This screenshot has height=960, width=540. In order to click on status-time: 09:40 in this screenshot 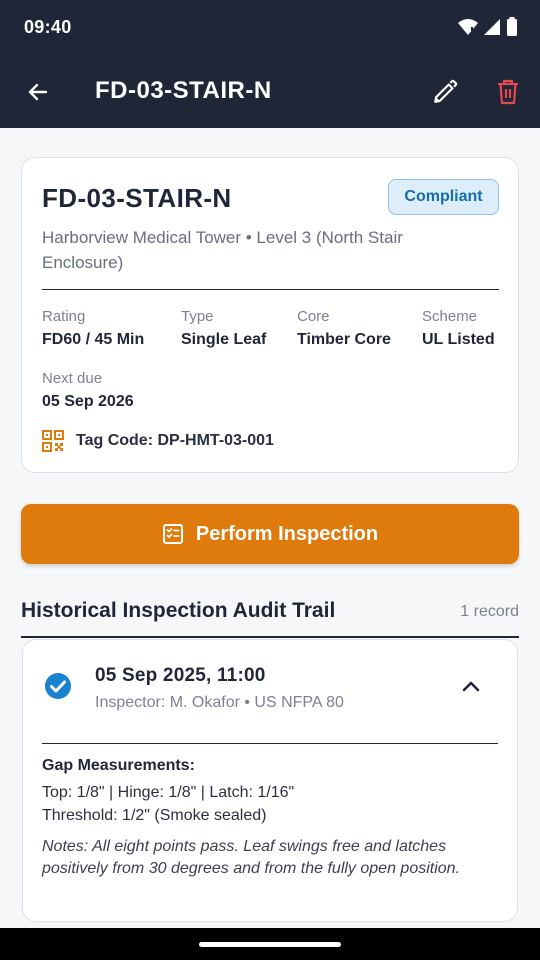, I will do `click(48, 27)`.